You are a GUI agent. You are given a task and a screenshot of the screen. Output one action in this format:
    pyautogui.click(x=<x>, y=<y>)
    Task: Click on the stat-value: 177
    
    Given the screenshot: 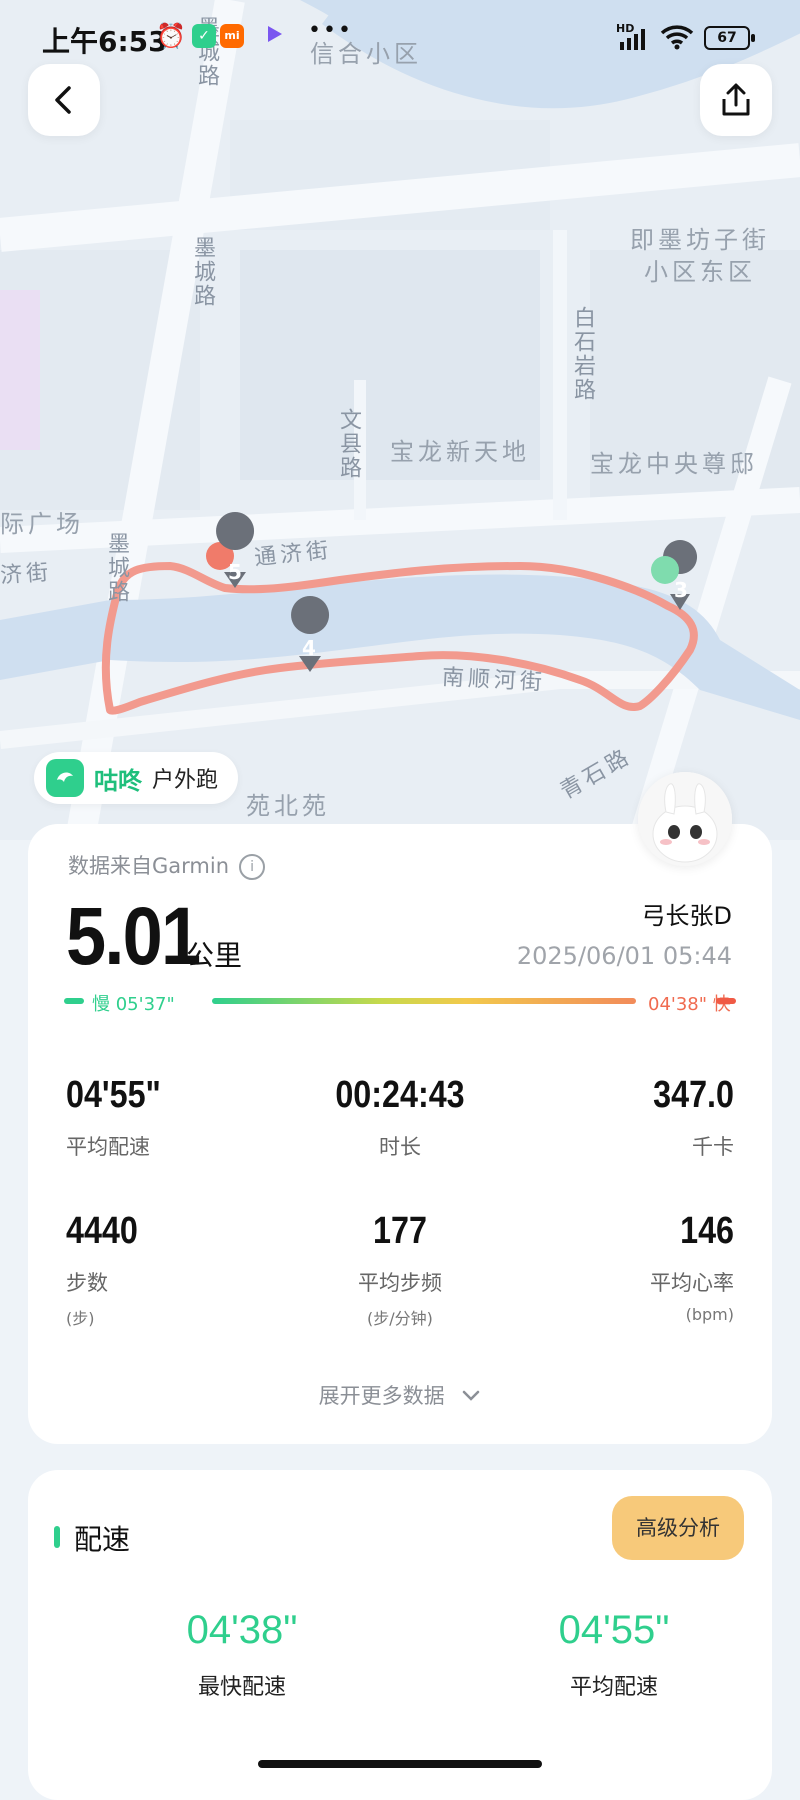 What is the action you would take?
    pyautogui.click(x=400, y=1231)
    